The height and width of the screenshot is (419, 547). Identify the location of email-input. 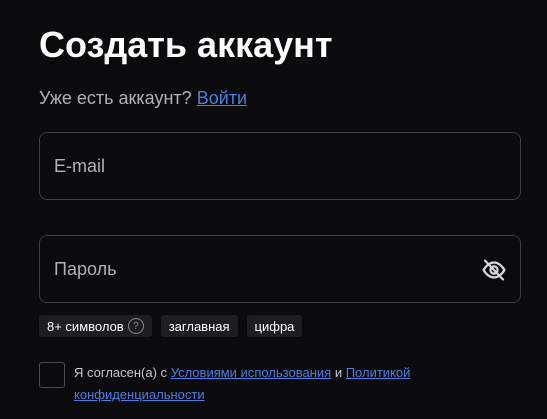
(280, 166).